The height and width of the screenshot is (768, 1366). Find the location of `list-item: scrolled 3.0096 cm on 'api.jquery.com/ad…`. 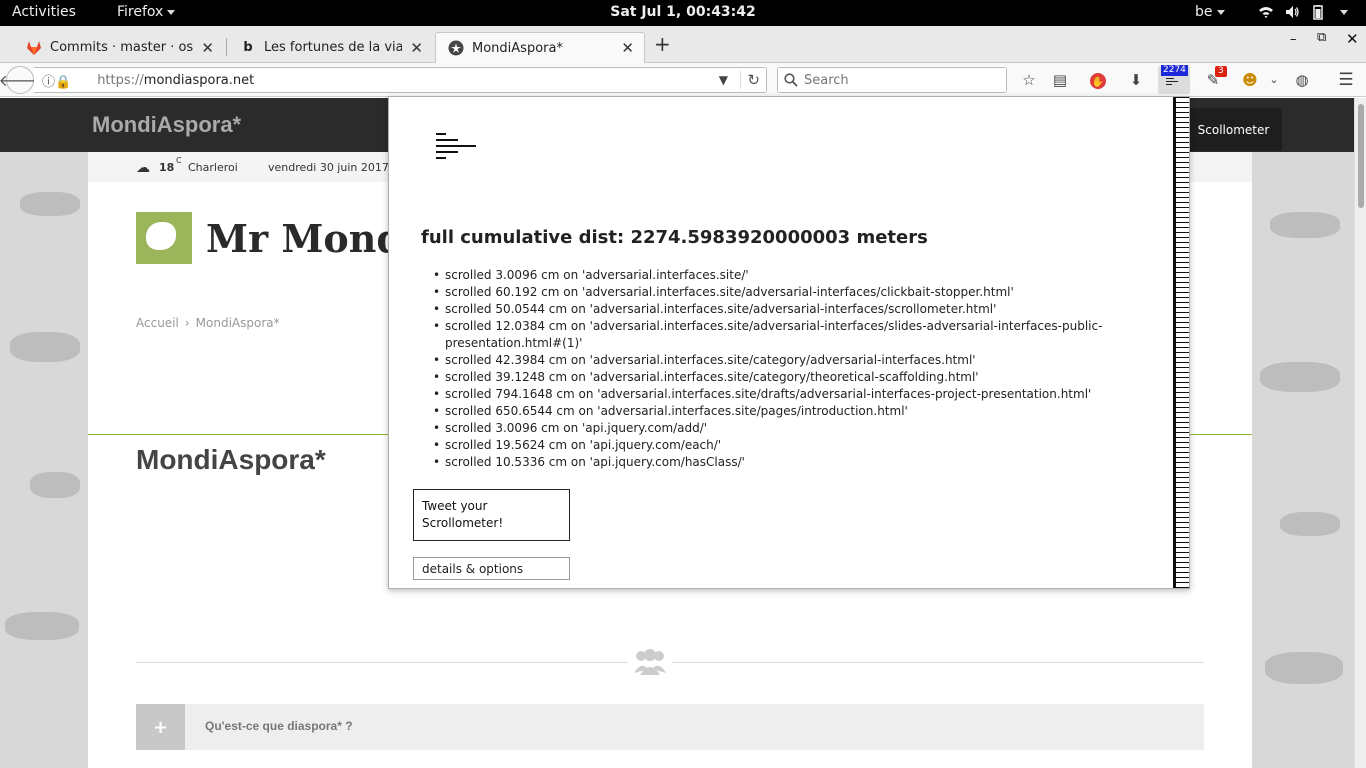

list-item: scrolled 3.0096 cm on 'api.jquery.com/ad… is located at coordinates (773, 428).